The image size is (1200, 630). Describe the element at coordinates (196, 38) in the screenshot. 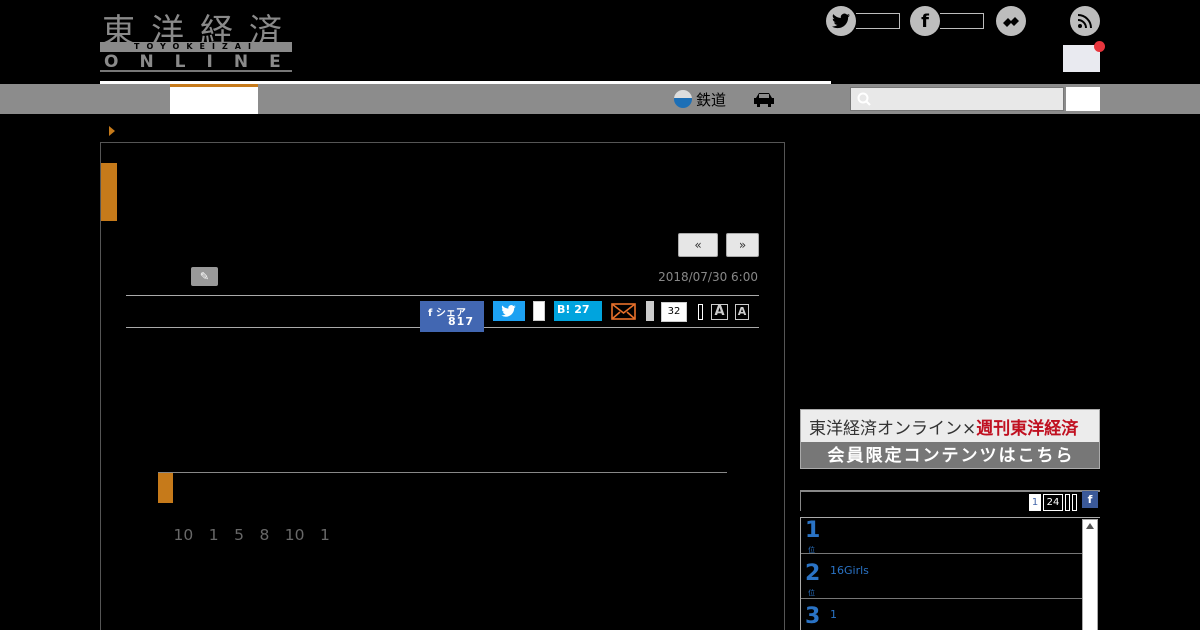

I see `site-logo: 東洋経済 TOYOKEIZAI ONLINE` at that location.